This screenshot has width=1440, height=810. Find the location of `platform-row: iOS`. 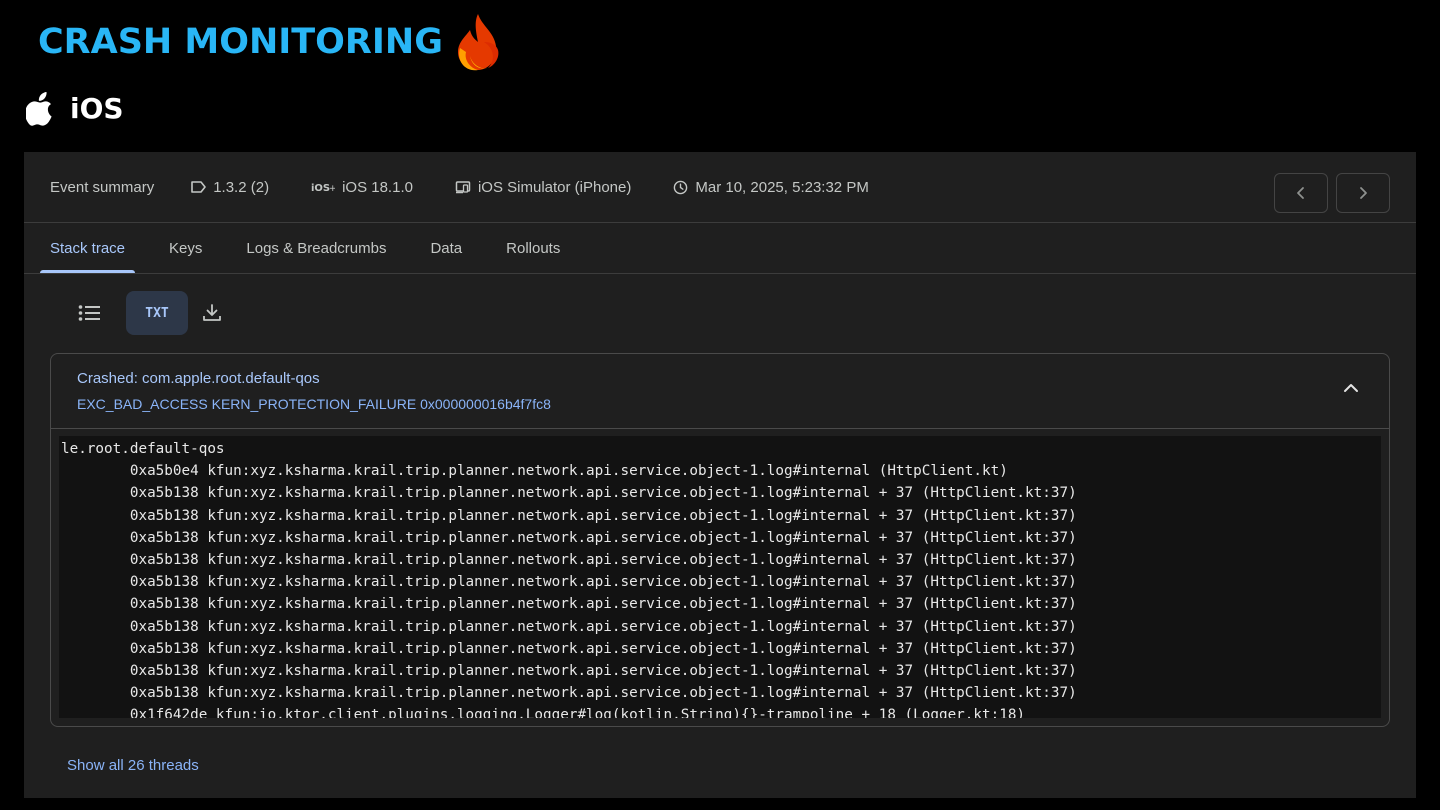

platform-row: iOS is located at coordinates (75, 108).